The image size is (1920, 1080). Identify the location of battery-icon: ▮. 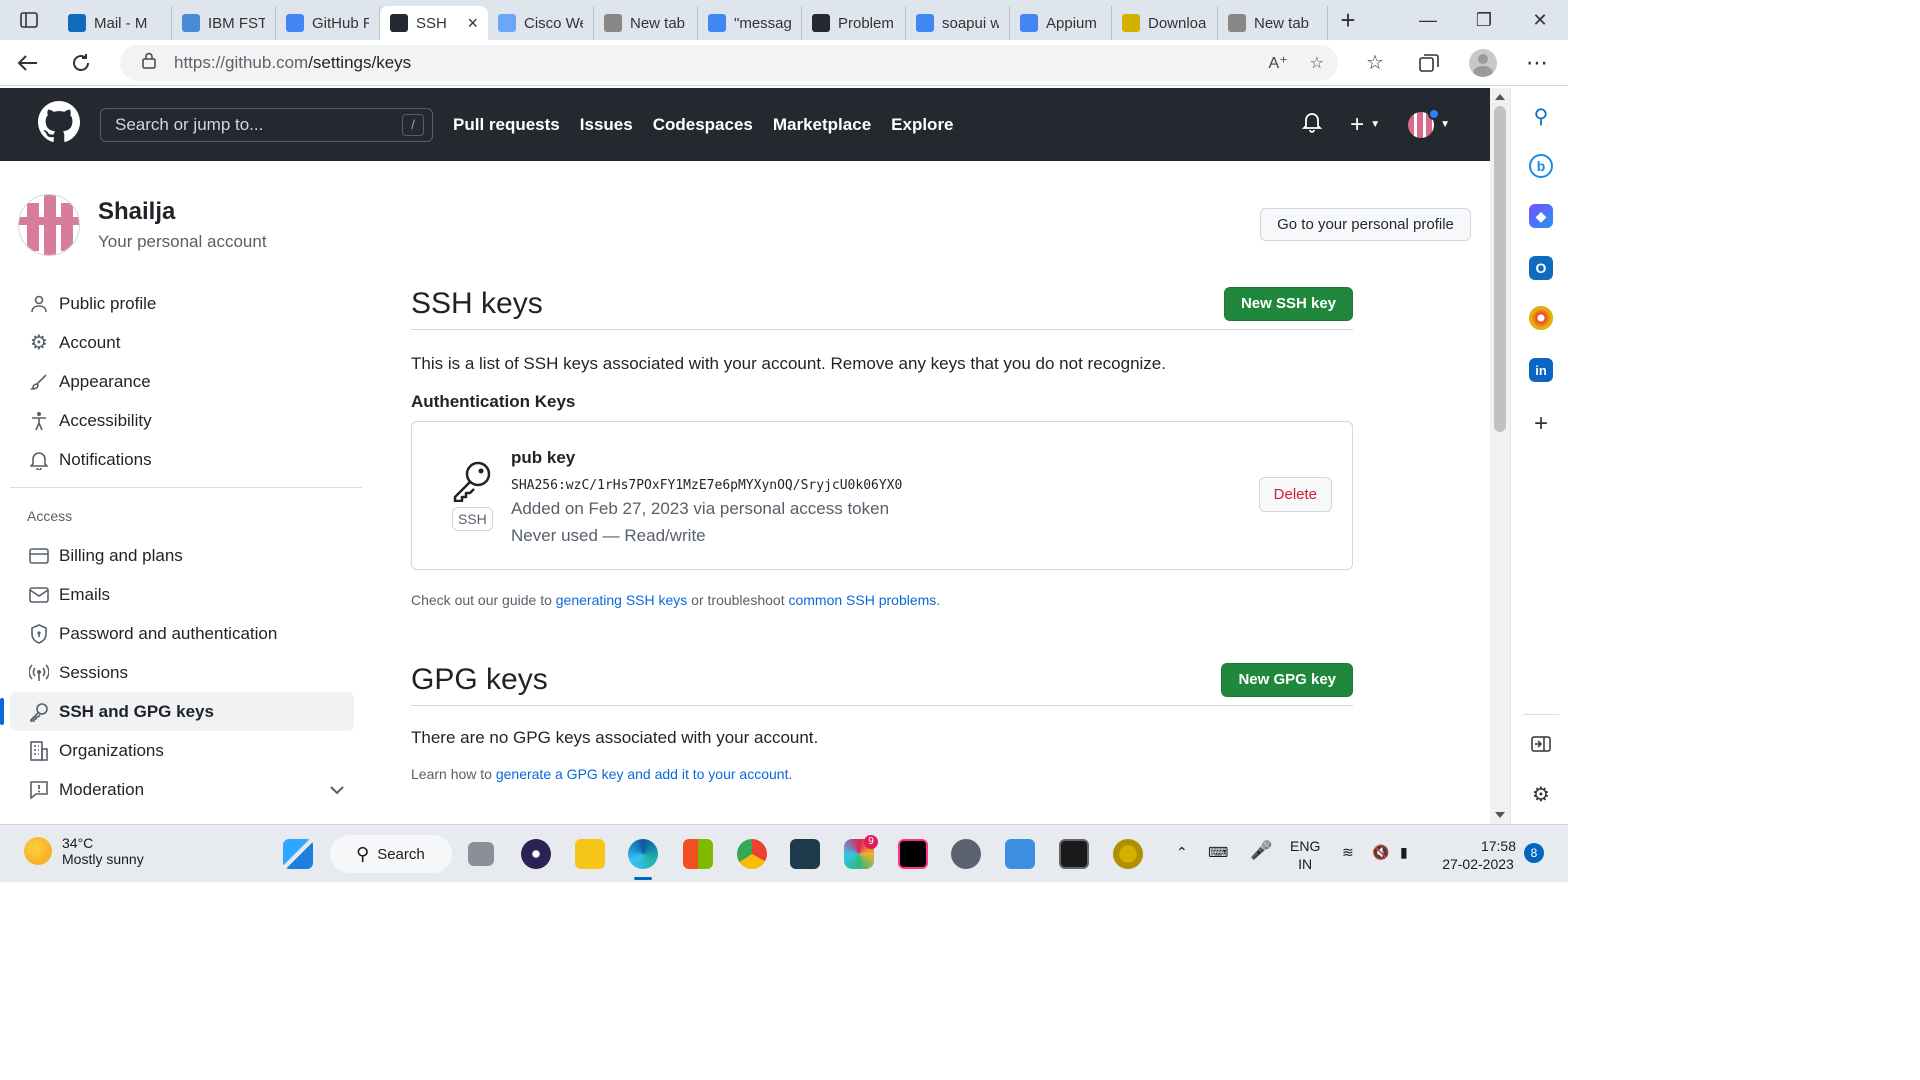
(1404, 852).